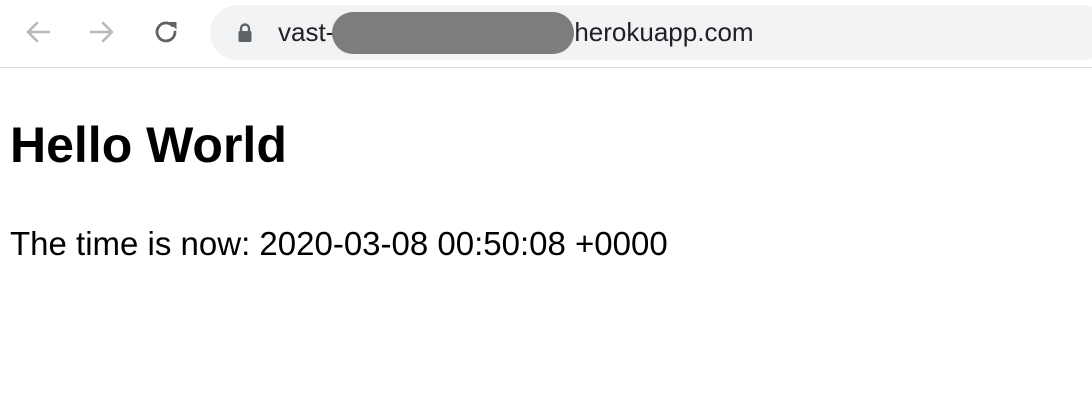  I want to click on arrow-left-icon, so click(38, 32).